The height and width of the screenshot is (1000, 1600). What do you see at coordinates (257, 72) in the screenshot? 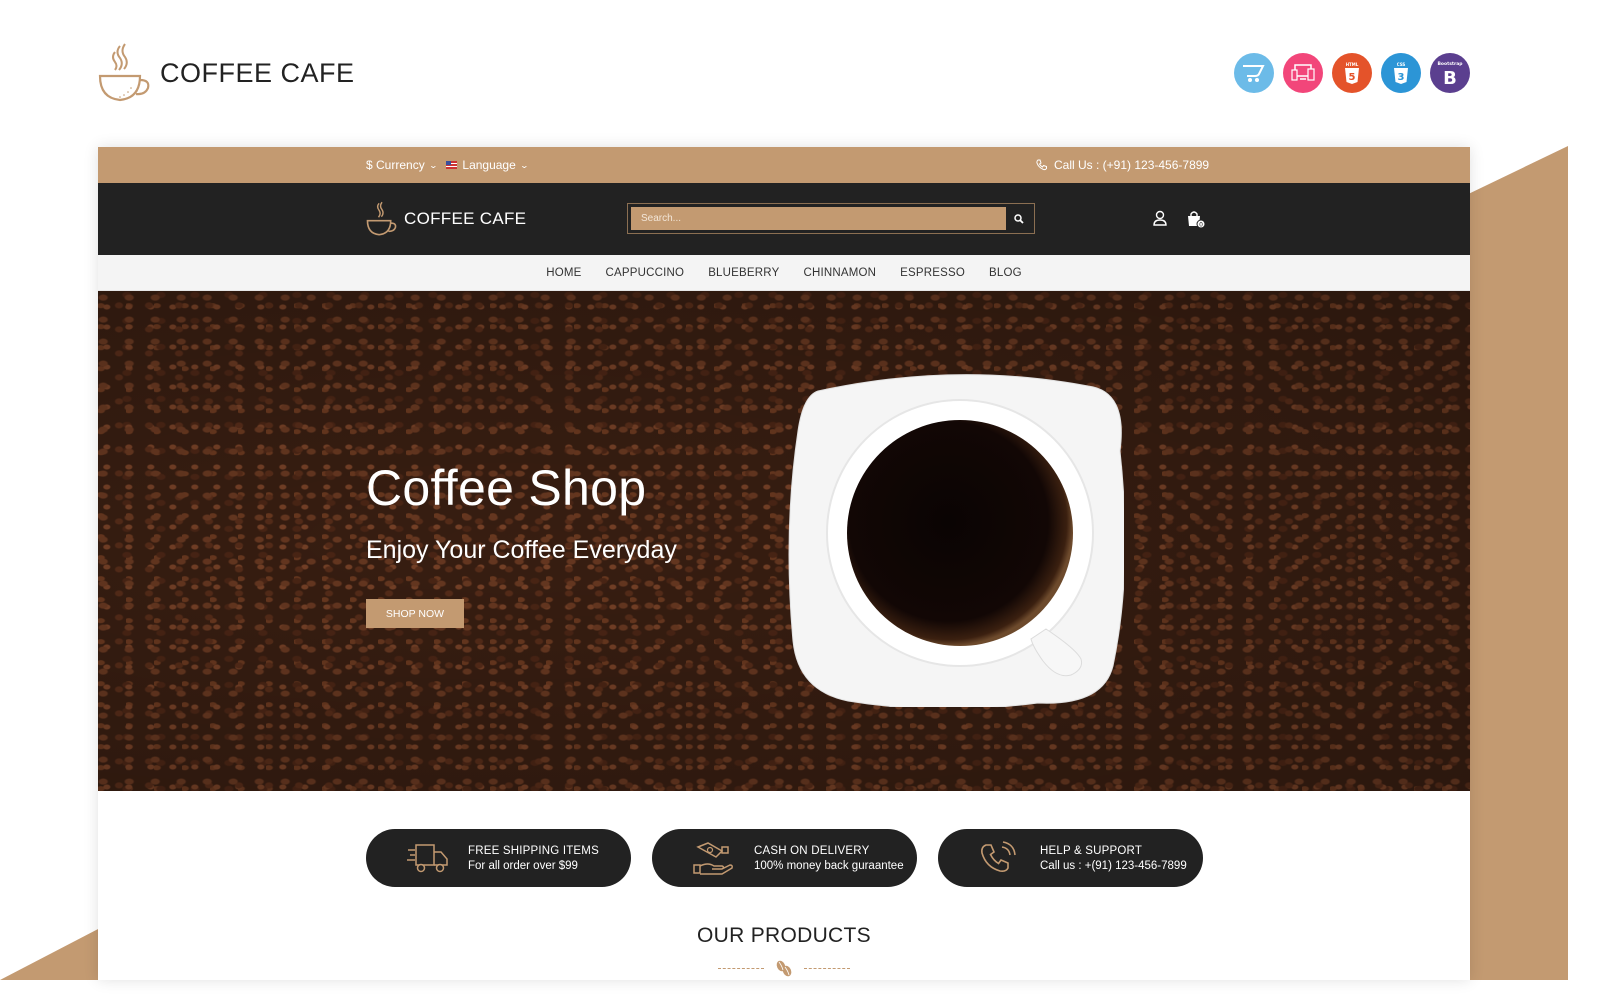
I see `brand-name: COFFEE CAFE` at bounding box center [257, 72].